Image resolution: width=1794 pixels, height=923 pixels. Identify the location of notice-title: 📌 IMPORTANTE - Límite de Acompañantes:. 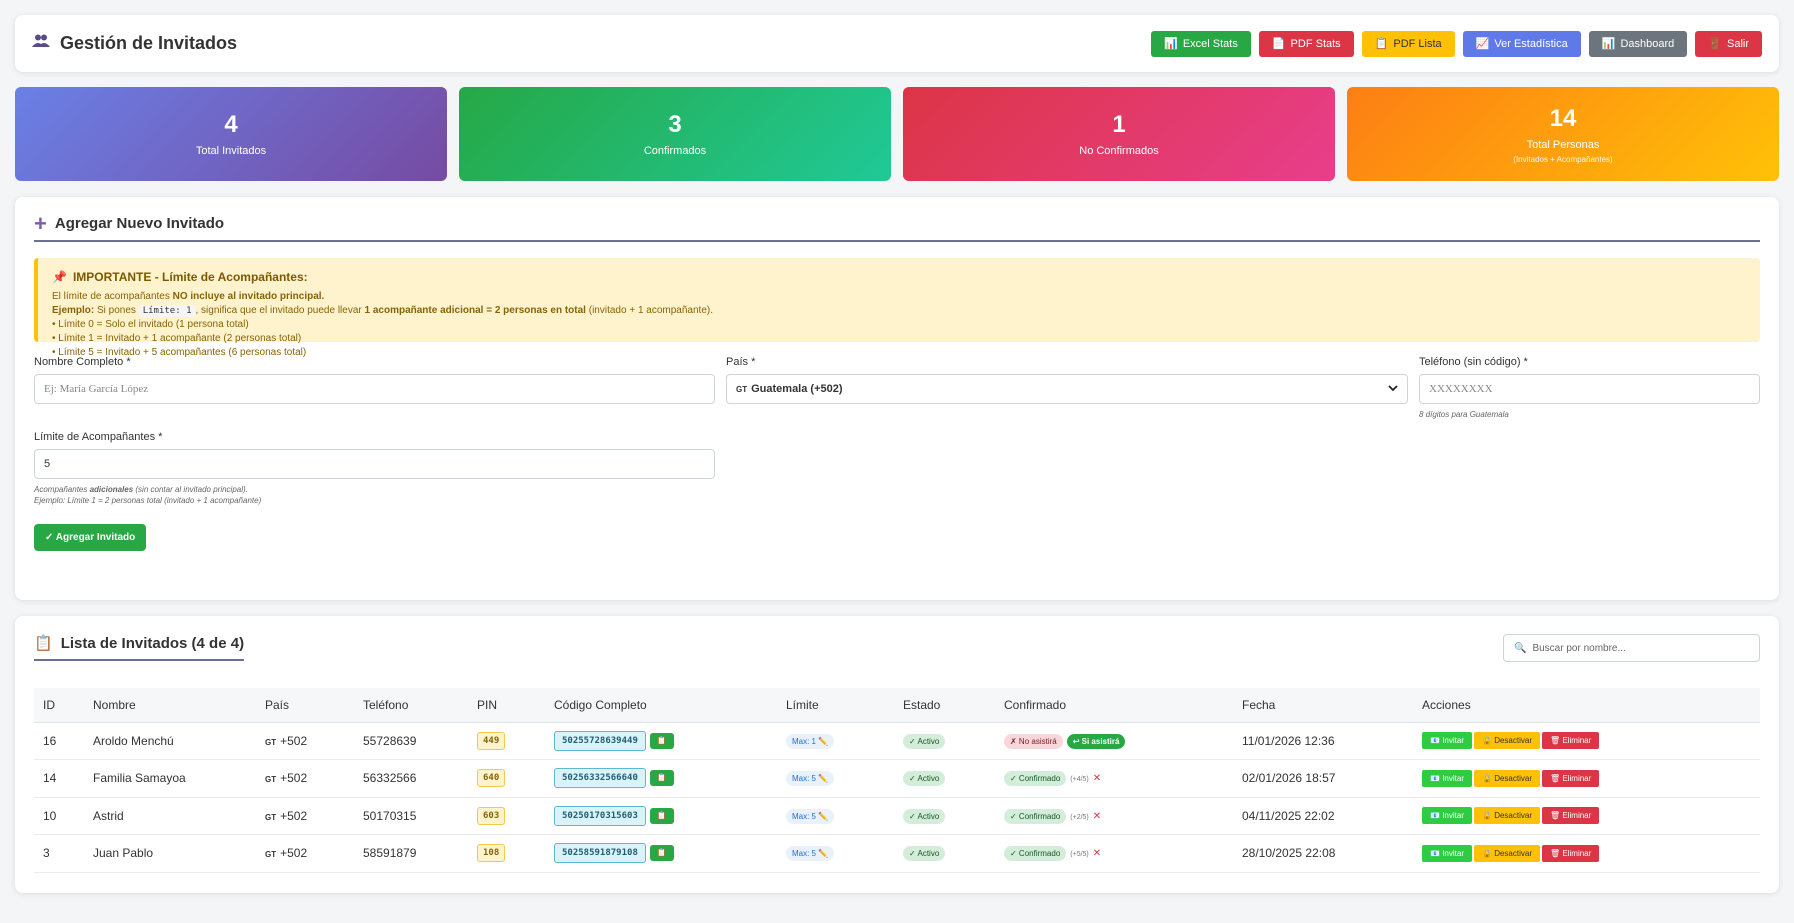
(899, 277).